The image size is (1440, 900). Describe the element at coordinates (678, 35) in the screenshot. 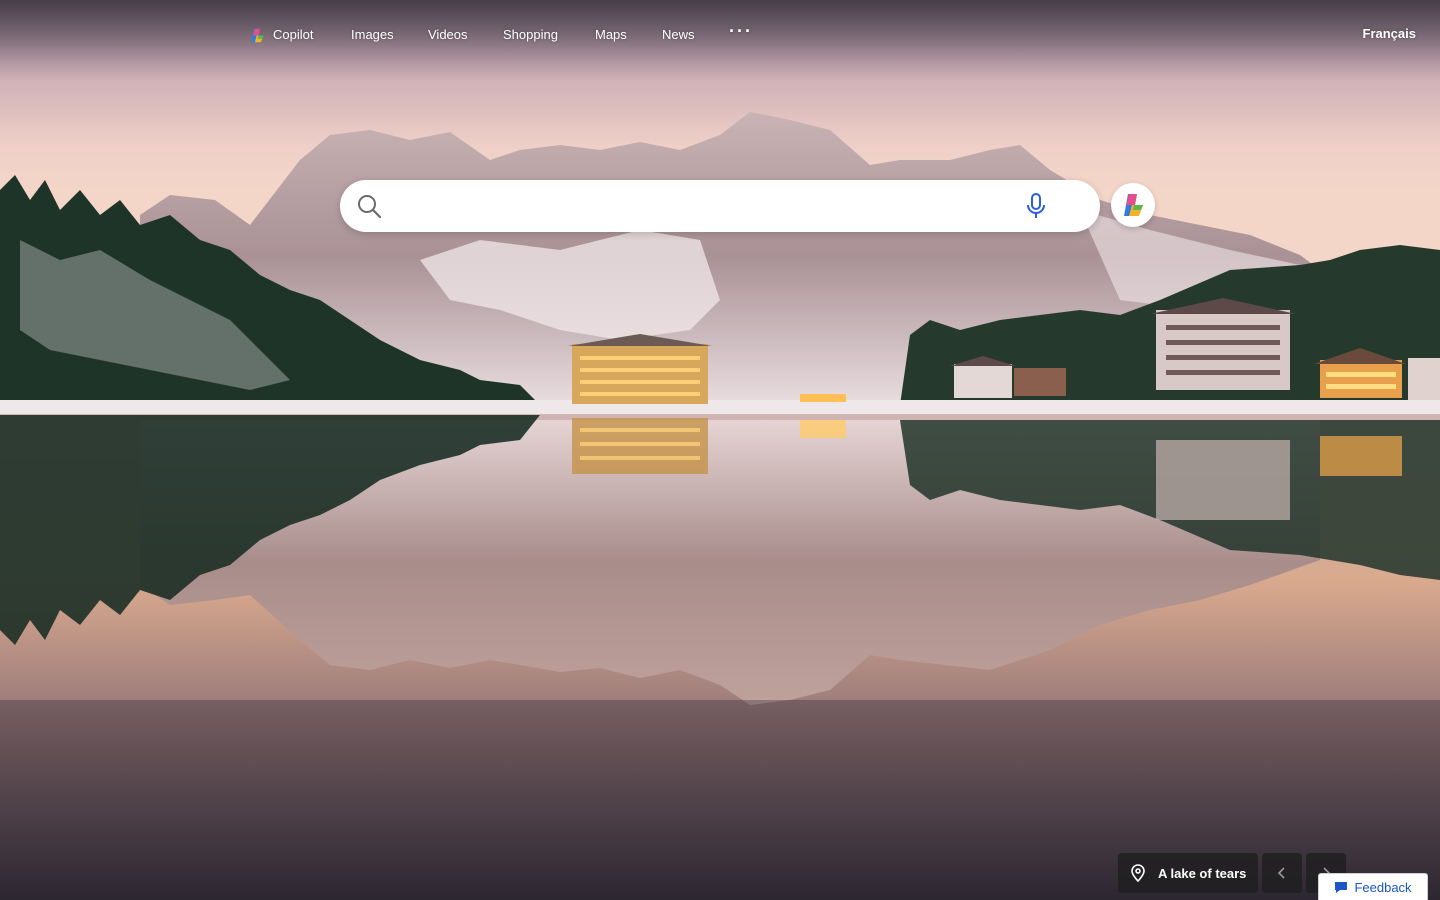

I see `nav-item-news: News` at that location.